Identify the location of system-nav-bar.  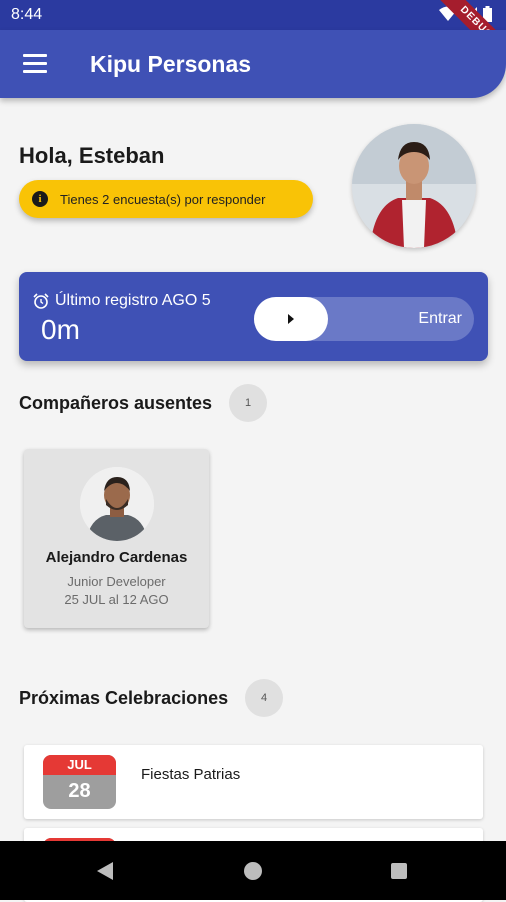
(253, 870).